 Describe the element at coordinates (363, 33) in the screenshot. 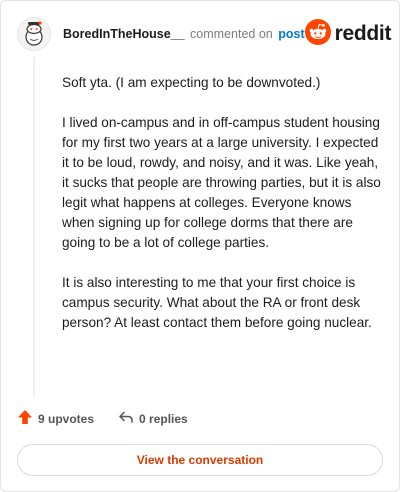

I see `reddit-wordmark: reddit` at that location.